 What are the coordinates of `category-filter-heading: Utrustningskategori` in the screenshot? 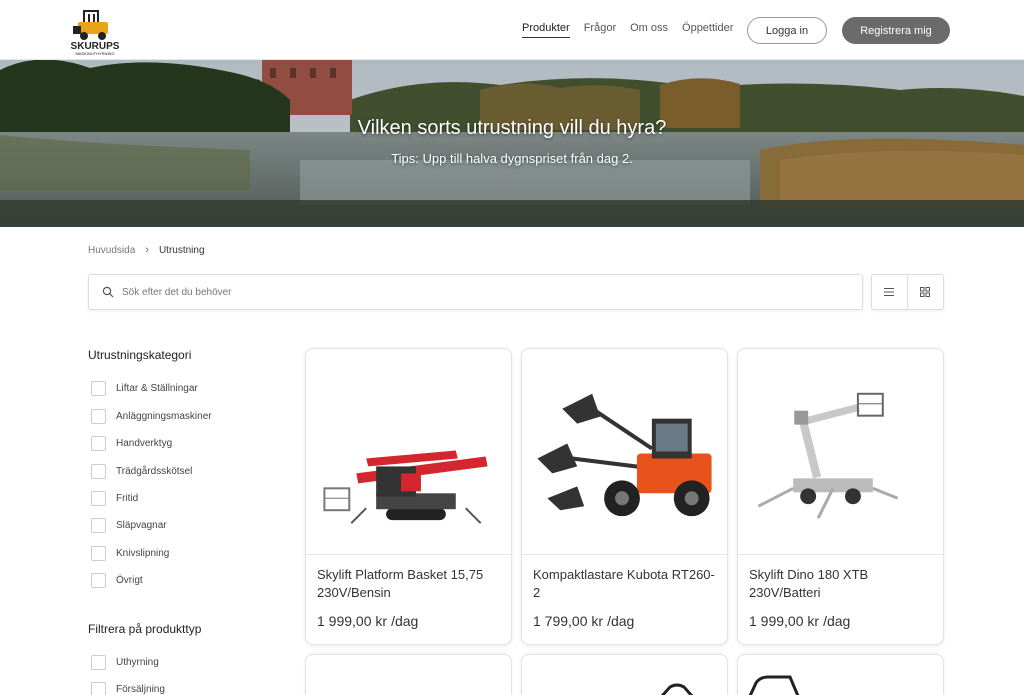 It's located at (140, 355).